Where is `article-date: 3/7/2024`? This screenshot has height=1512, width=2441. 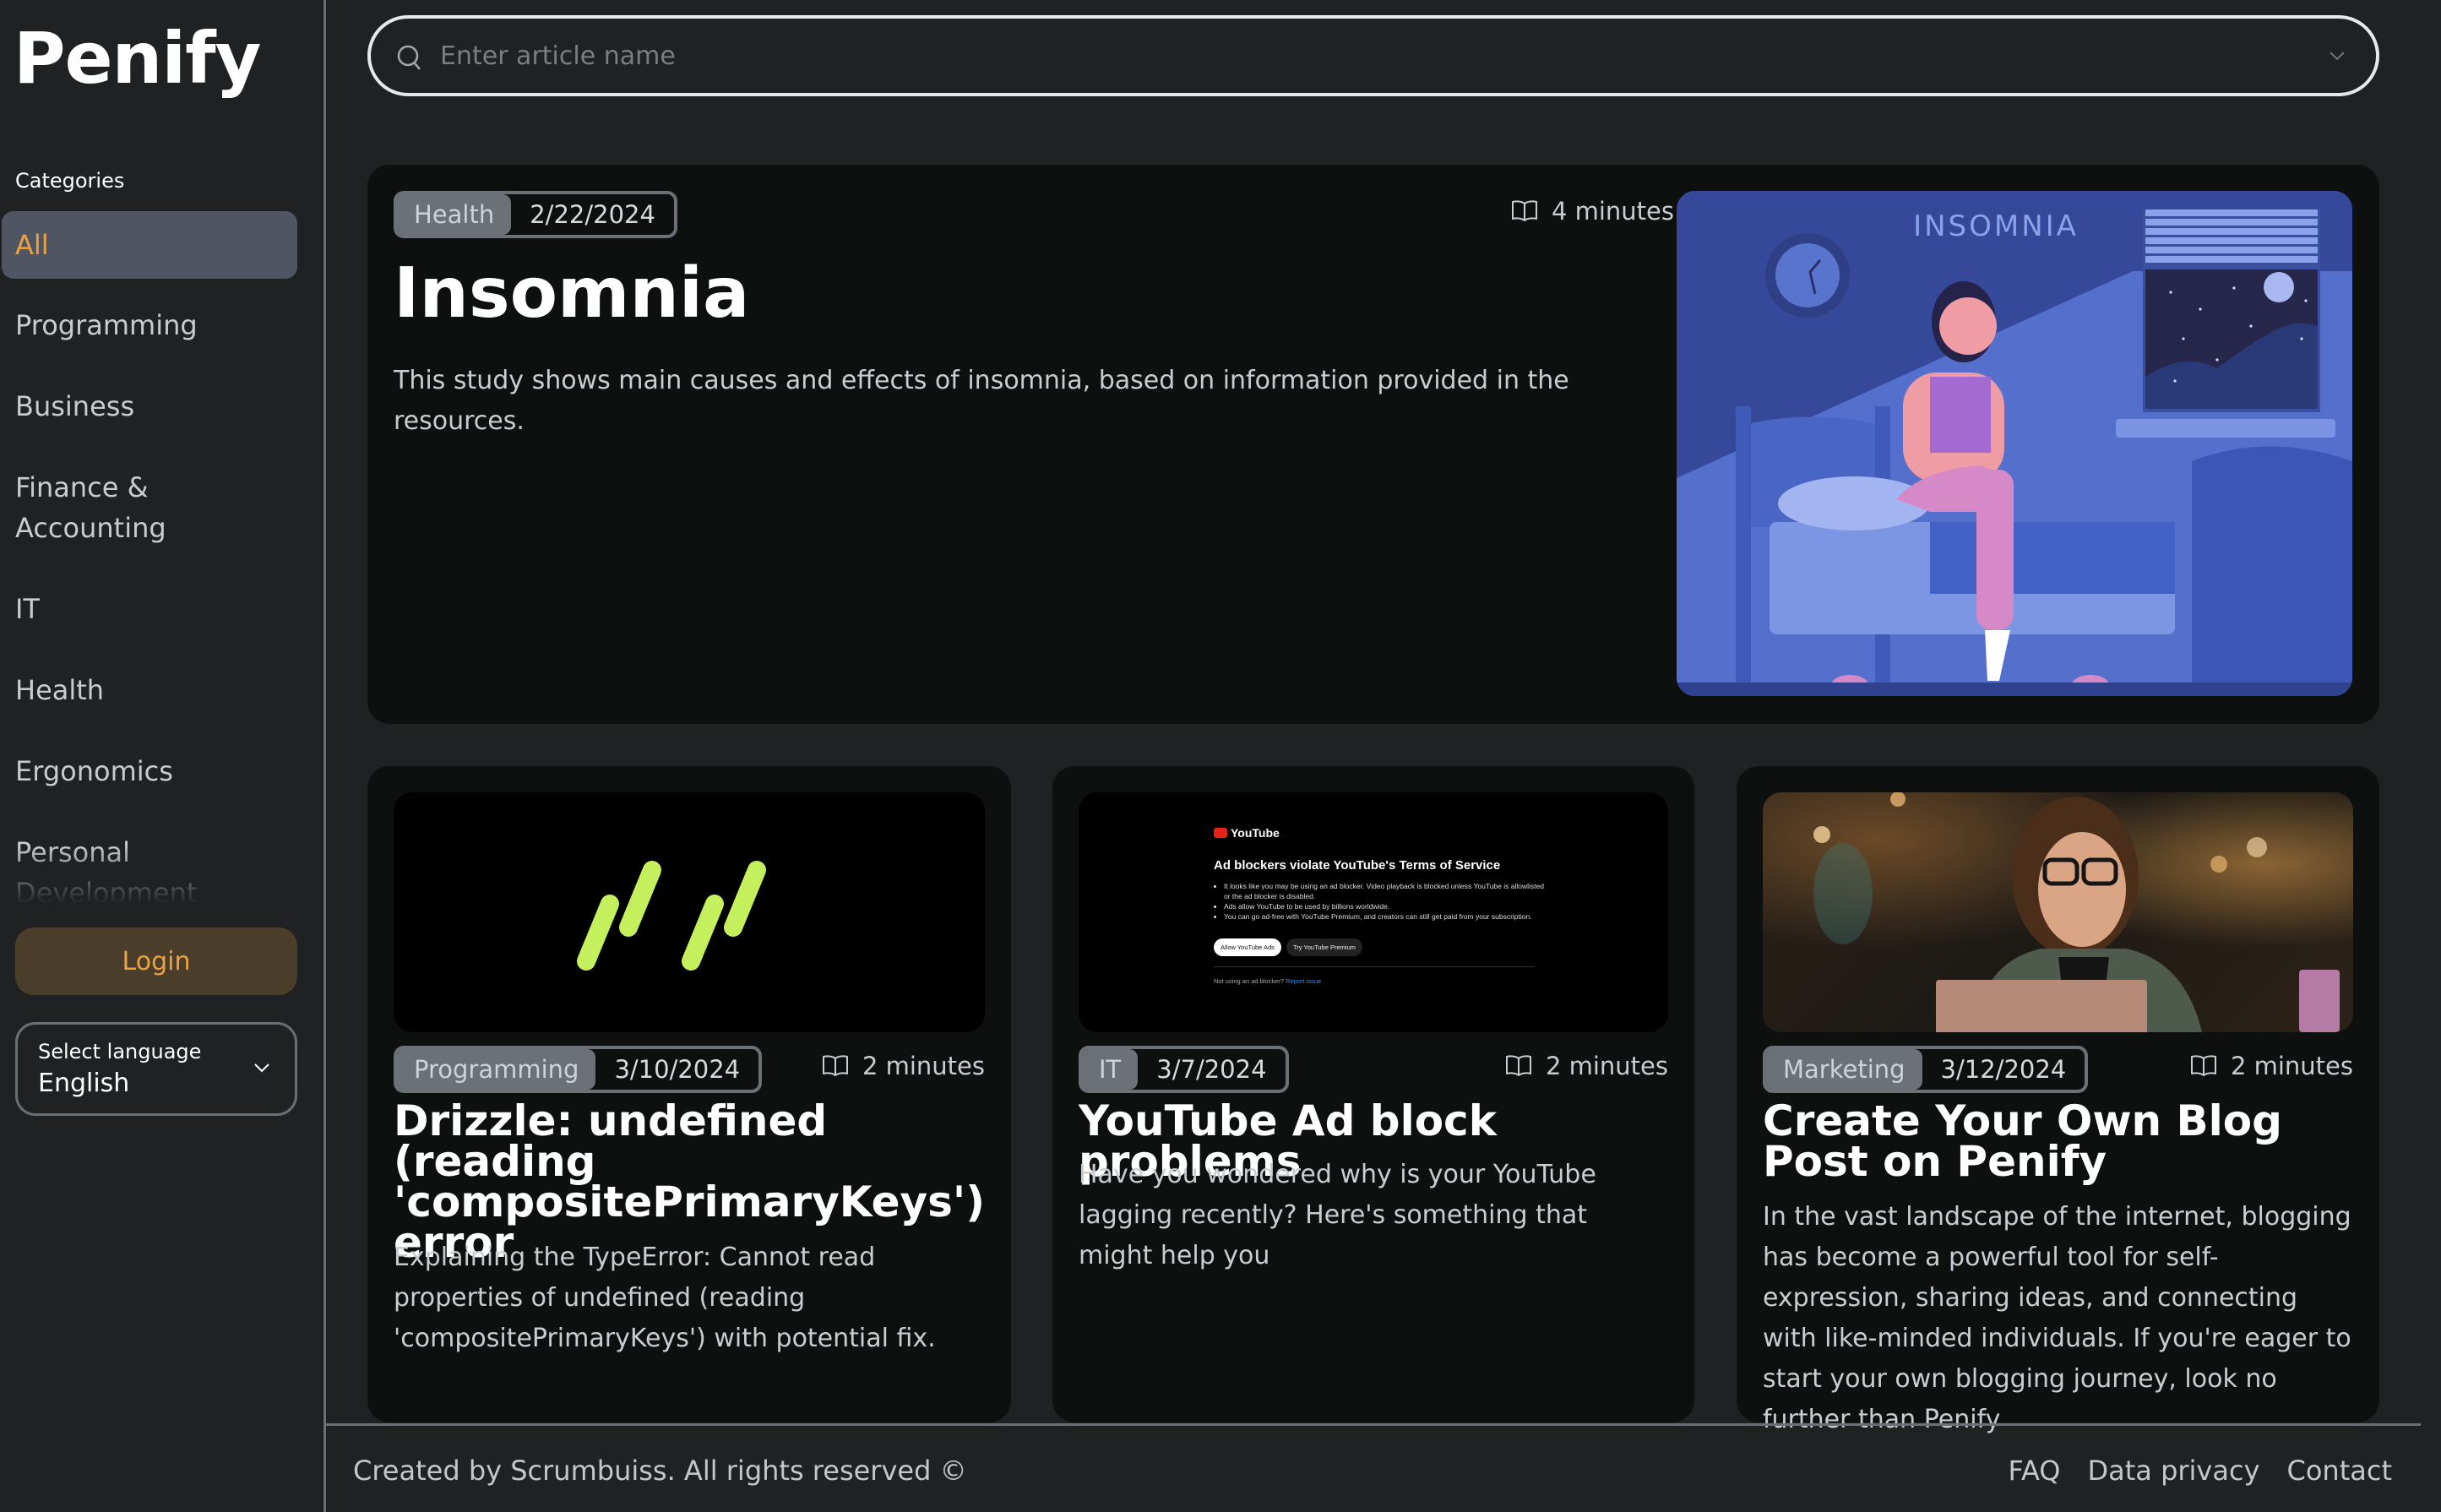
article-date: 3/7/2024 is located at coordinates (1211, 1069).